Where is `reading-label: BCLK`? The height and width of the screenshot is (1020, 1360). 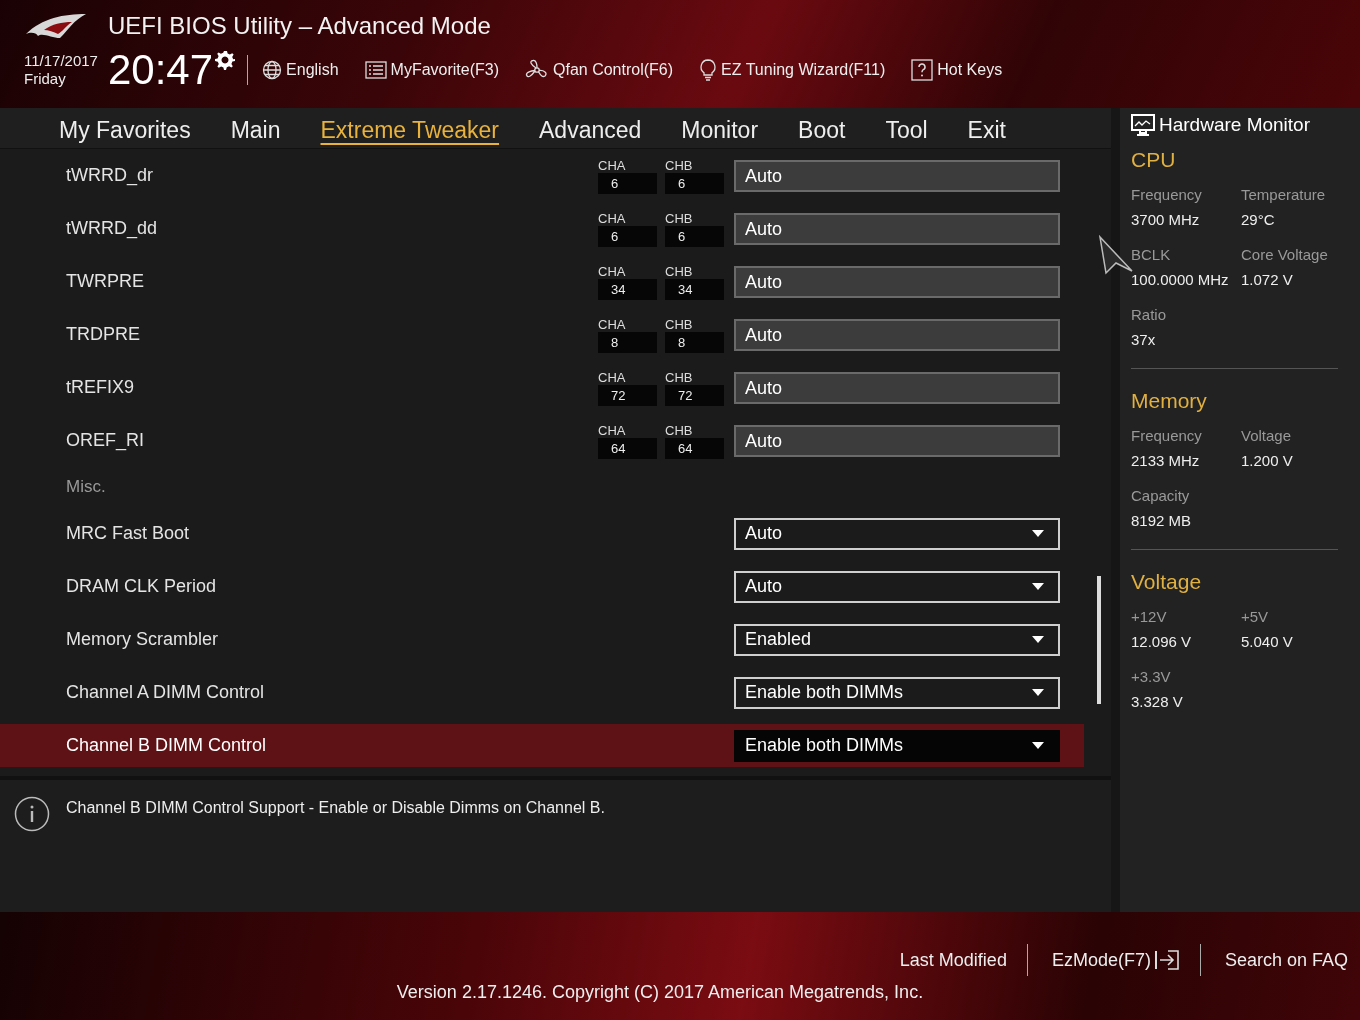 reading-label: BCLK is located at coordinates (1151, 254).